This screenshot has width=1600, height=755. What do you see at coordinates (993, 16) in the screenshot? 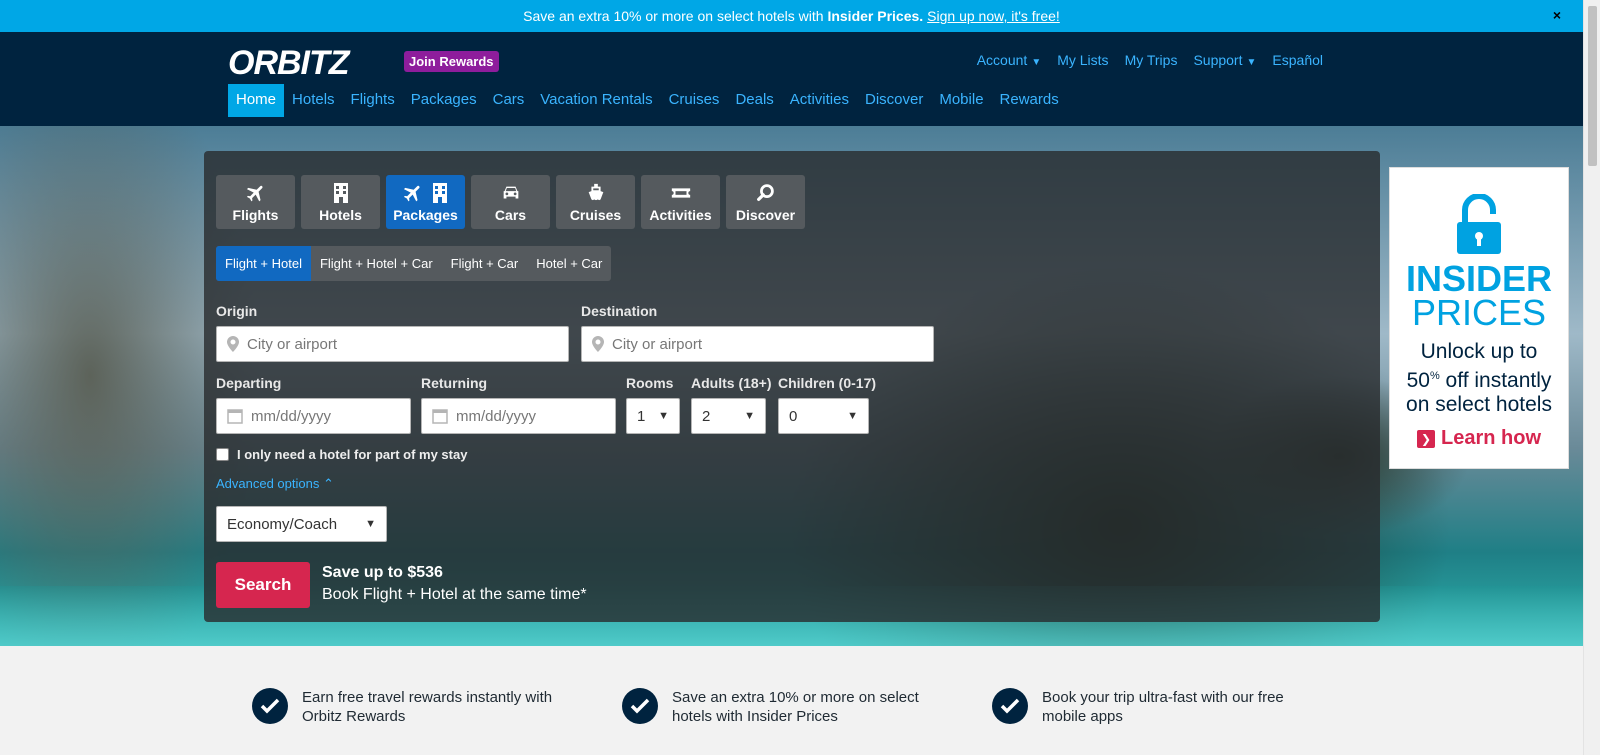
I see `promo-signup-link: Sign up now, it's free!` at bounding box center [993, 16].